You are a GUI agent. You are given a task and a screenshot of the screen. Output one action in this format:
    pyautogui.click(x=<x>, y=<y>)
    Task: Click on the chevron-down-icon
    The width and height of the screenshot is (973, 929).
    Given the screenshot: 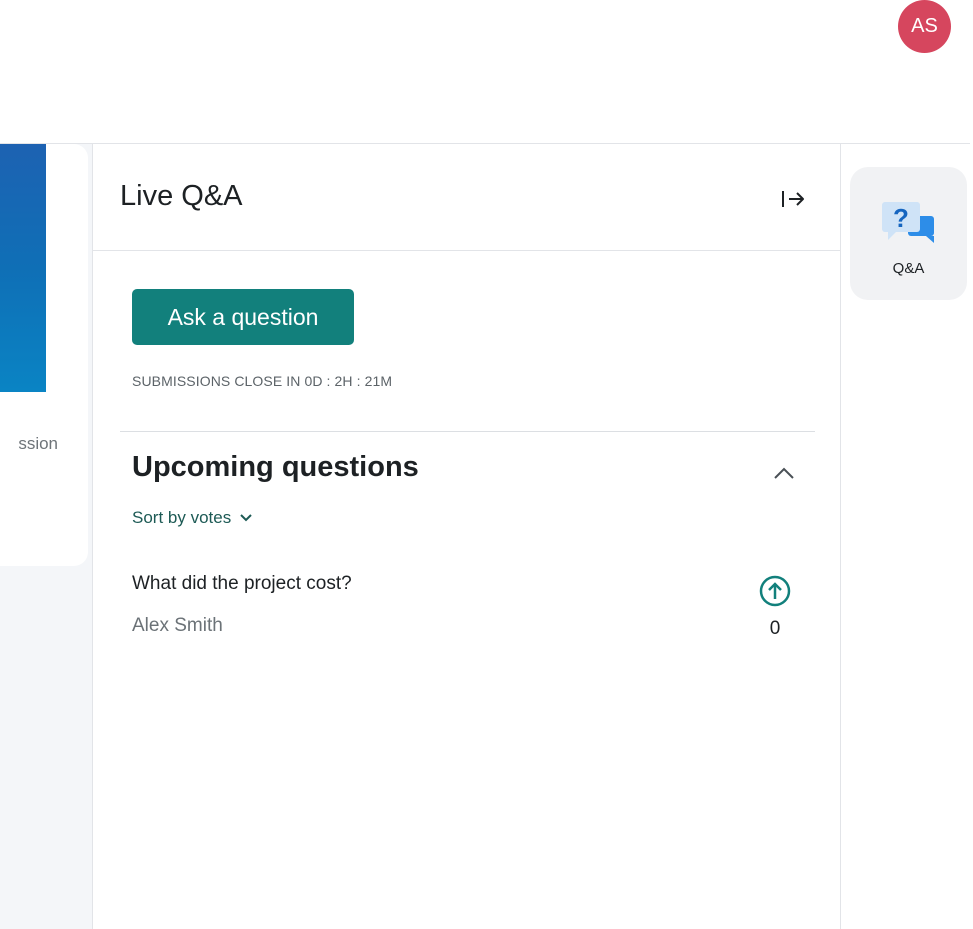 What is the action you would take?
    pyautogui.click(x=246, y=518)
    